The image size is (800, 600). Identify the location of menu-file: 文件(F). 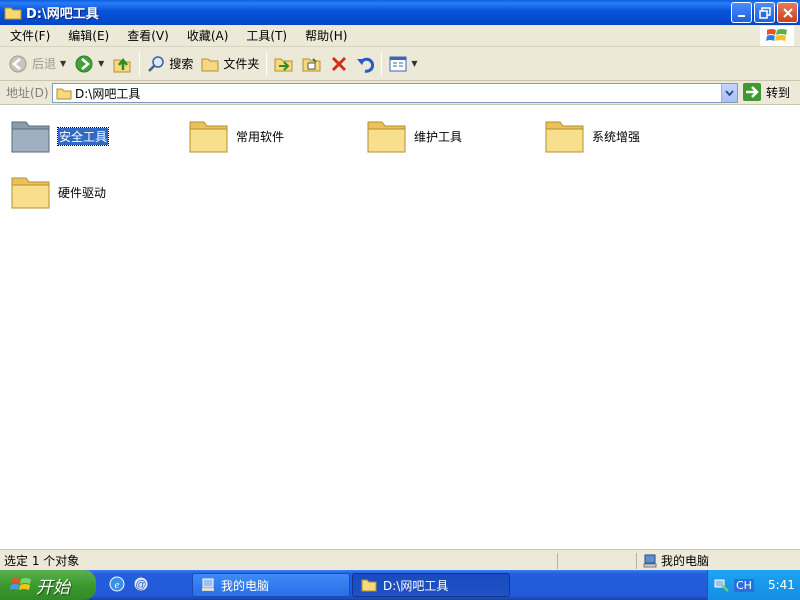
(29, 35).